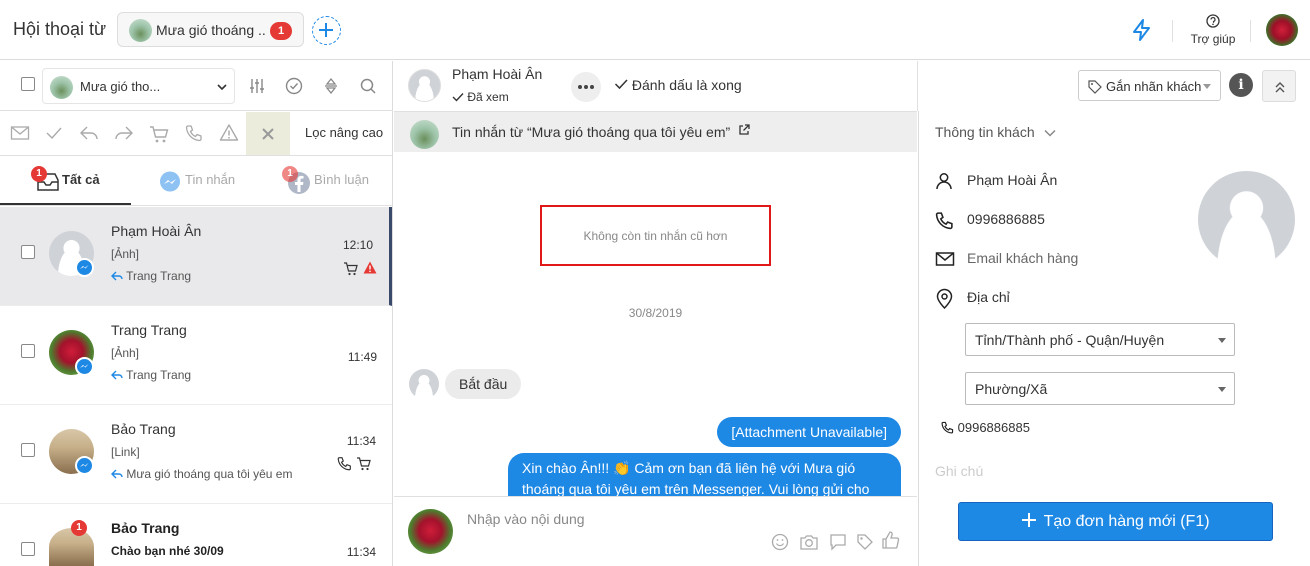  Describe the element at coordinates (1213, 29) in the screenshot. I see `help-button: Trợ giúp` at that location.